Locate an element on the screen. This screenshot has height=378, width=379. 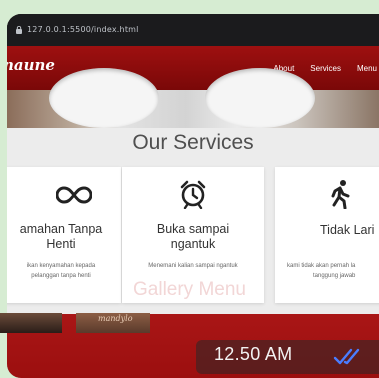
service-desc-line: ikan kenyamahan kepada is located at coordinates (61, 266).